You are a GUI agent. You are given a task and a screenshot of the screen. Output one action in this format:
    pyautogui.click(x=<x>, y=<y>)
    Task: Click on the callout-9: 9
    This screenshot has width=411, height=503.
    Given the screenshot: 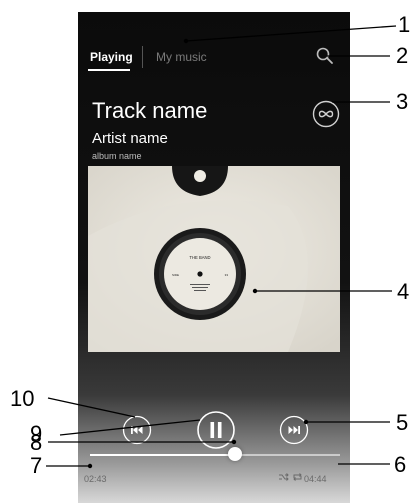 What is the action you would take?
    pyautogui.click(x=36, y=433)
    